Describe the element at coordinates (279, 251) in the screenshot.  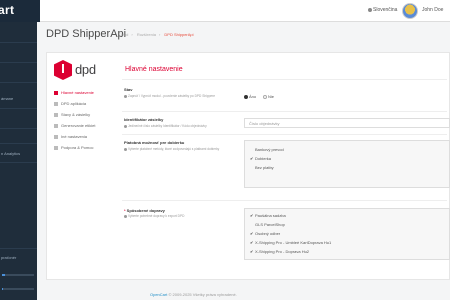
I see `shipping-option: ✔ X-Shipping Pro - Doprava Hu2` at that location.